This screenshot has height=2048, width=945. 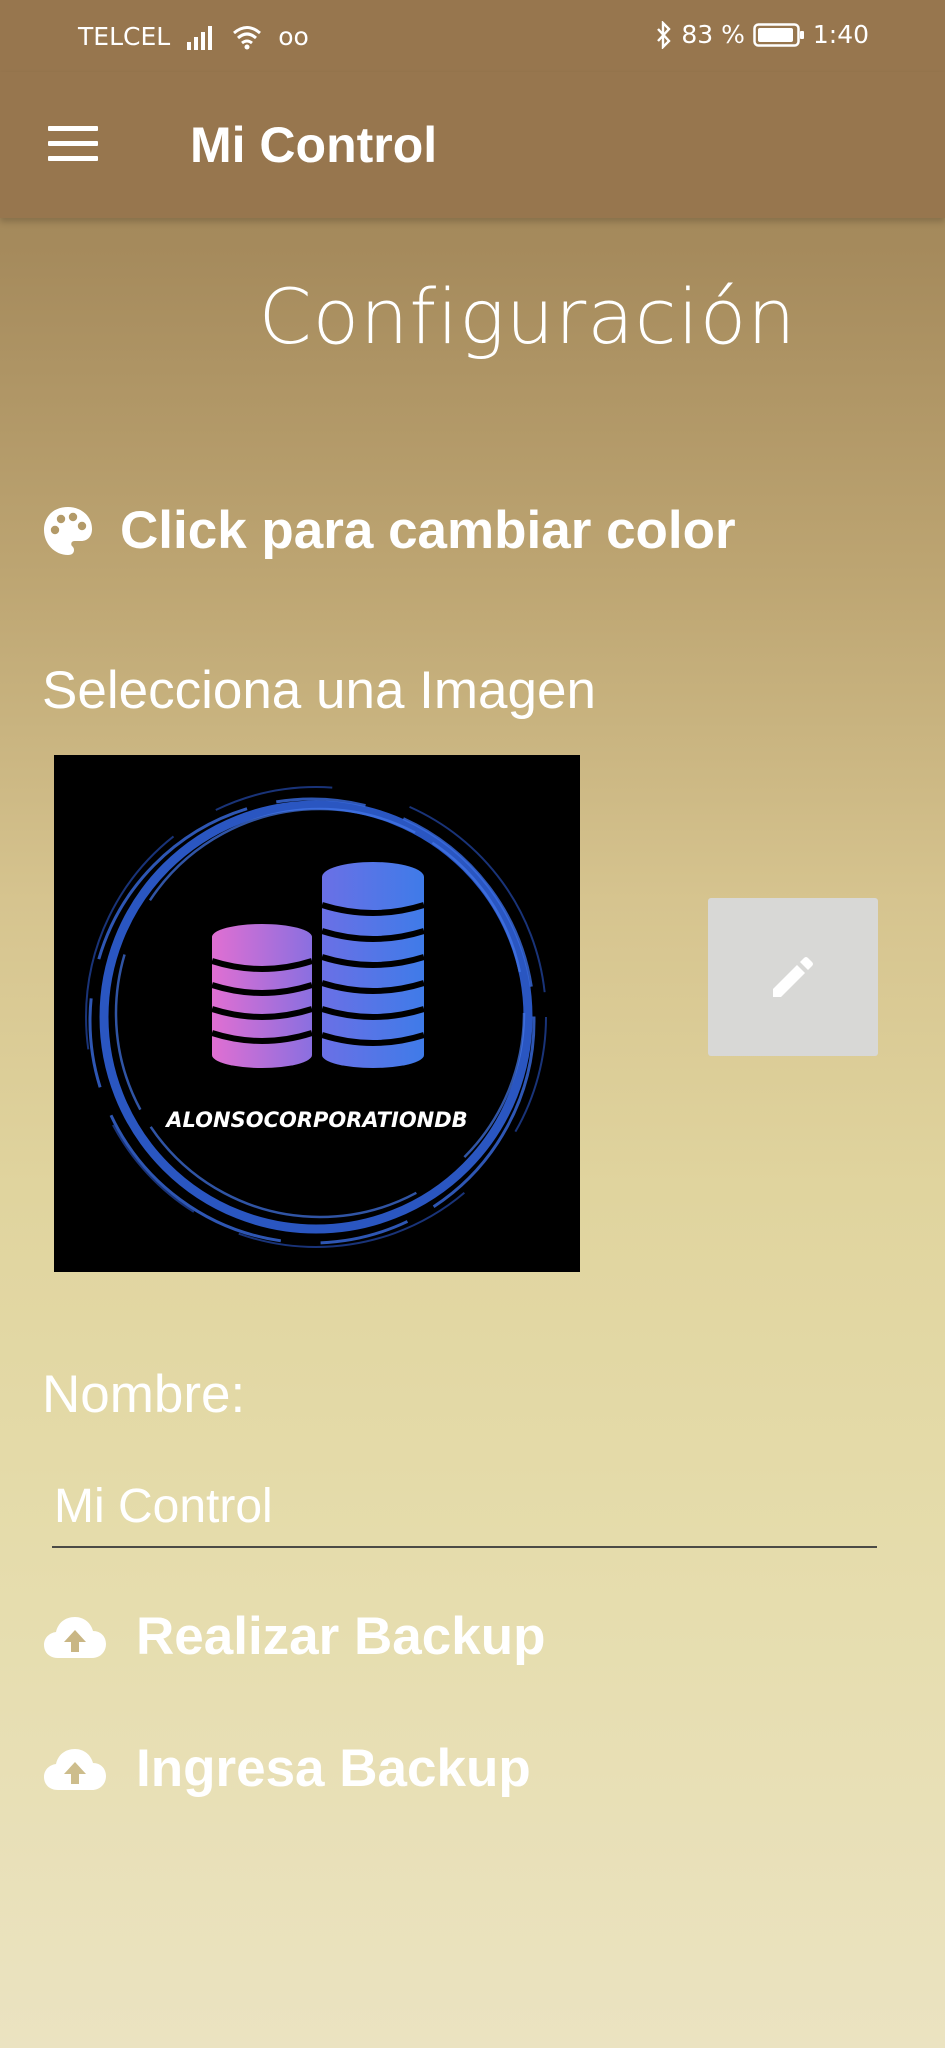 What do you see at coordinates (464, 1509) in the screenshot?
I see `name-input` at bounding box center [464, 1509].